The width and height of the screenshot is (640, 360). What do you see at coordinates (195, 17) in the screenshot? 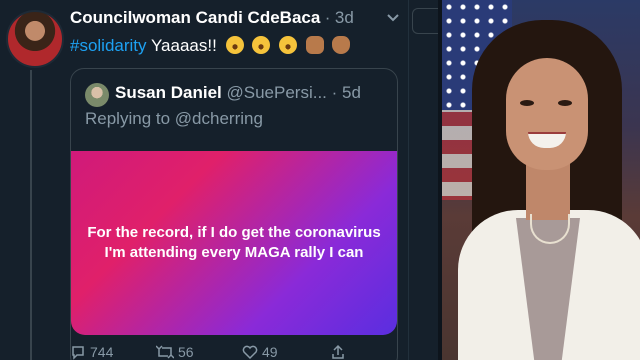
I see `author-name: Councilwoman Candi CdeBaca` at bounding box center [195, 17].